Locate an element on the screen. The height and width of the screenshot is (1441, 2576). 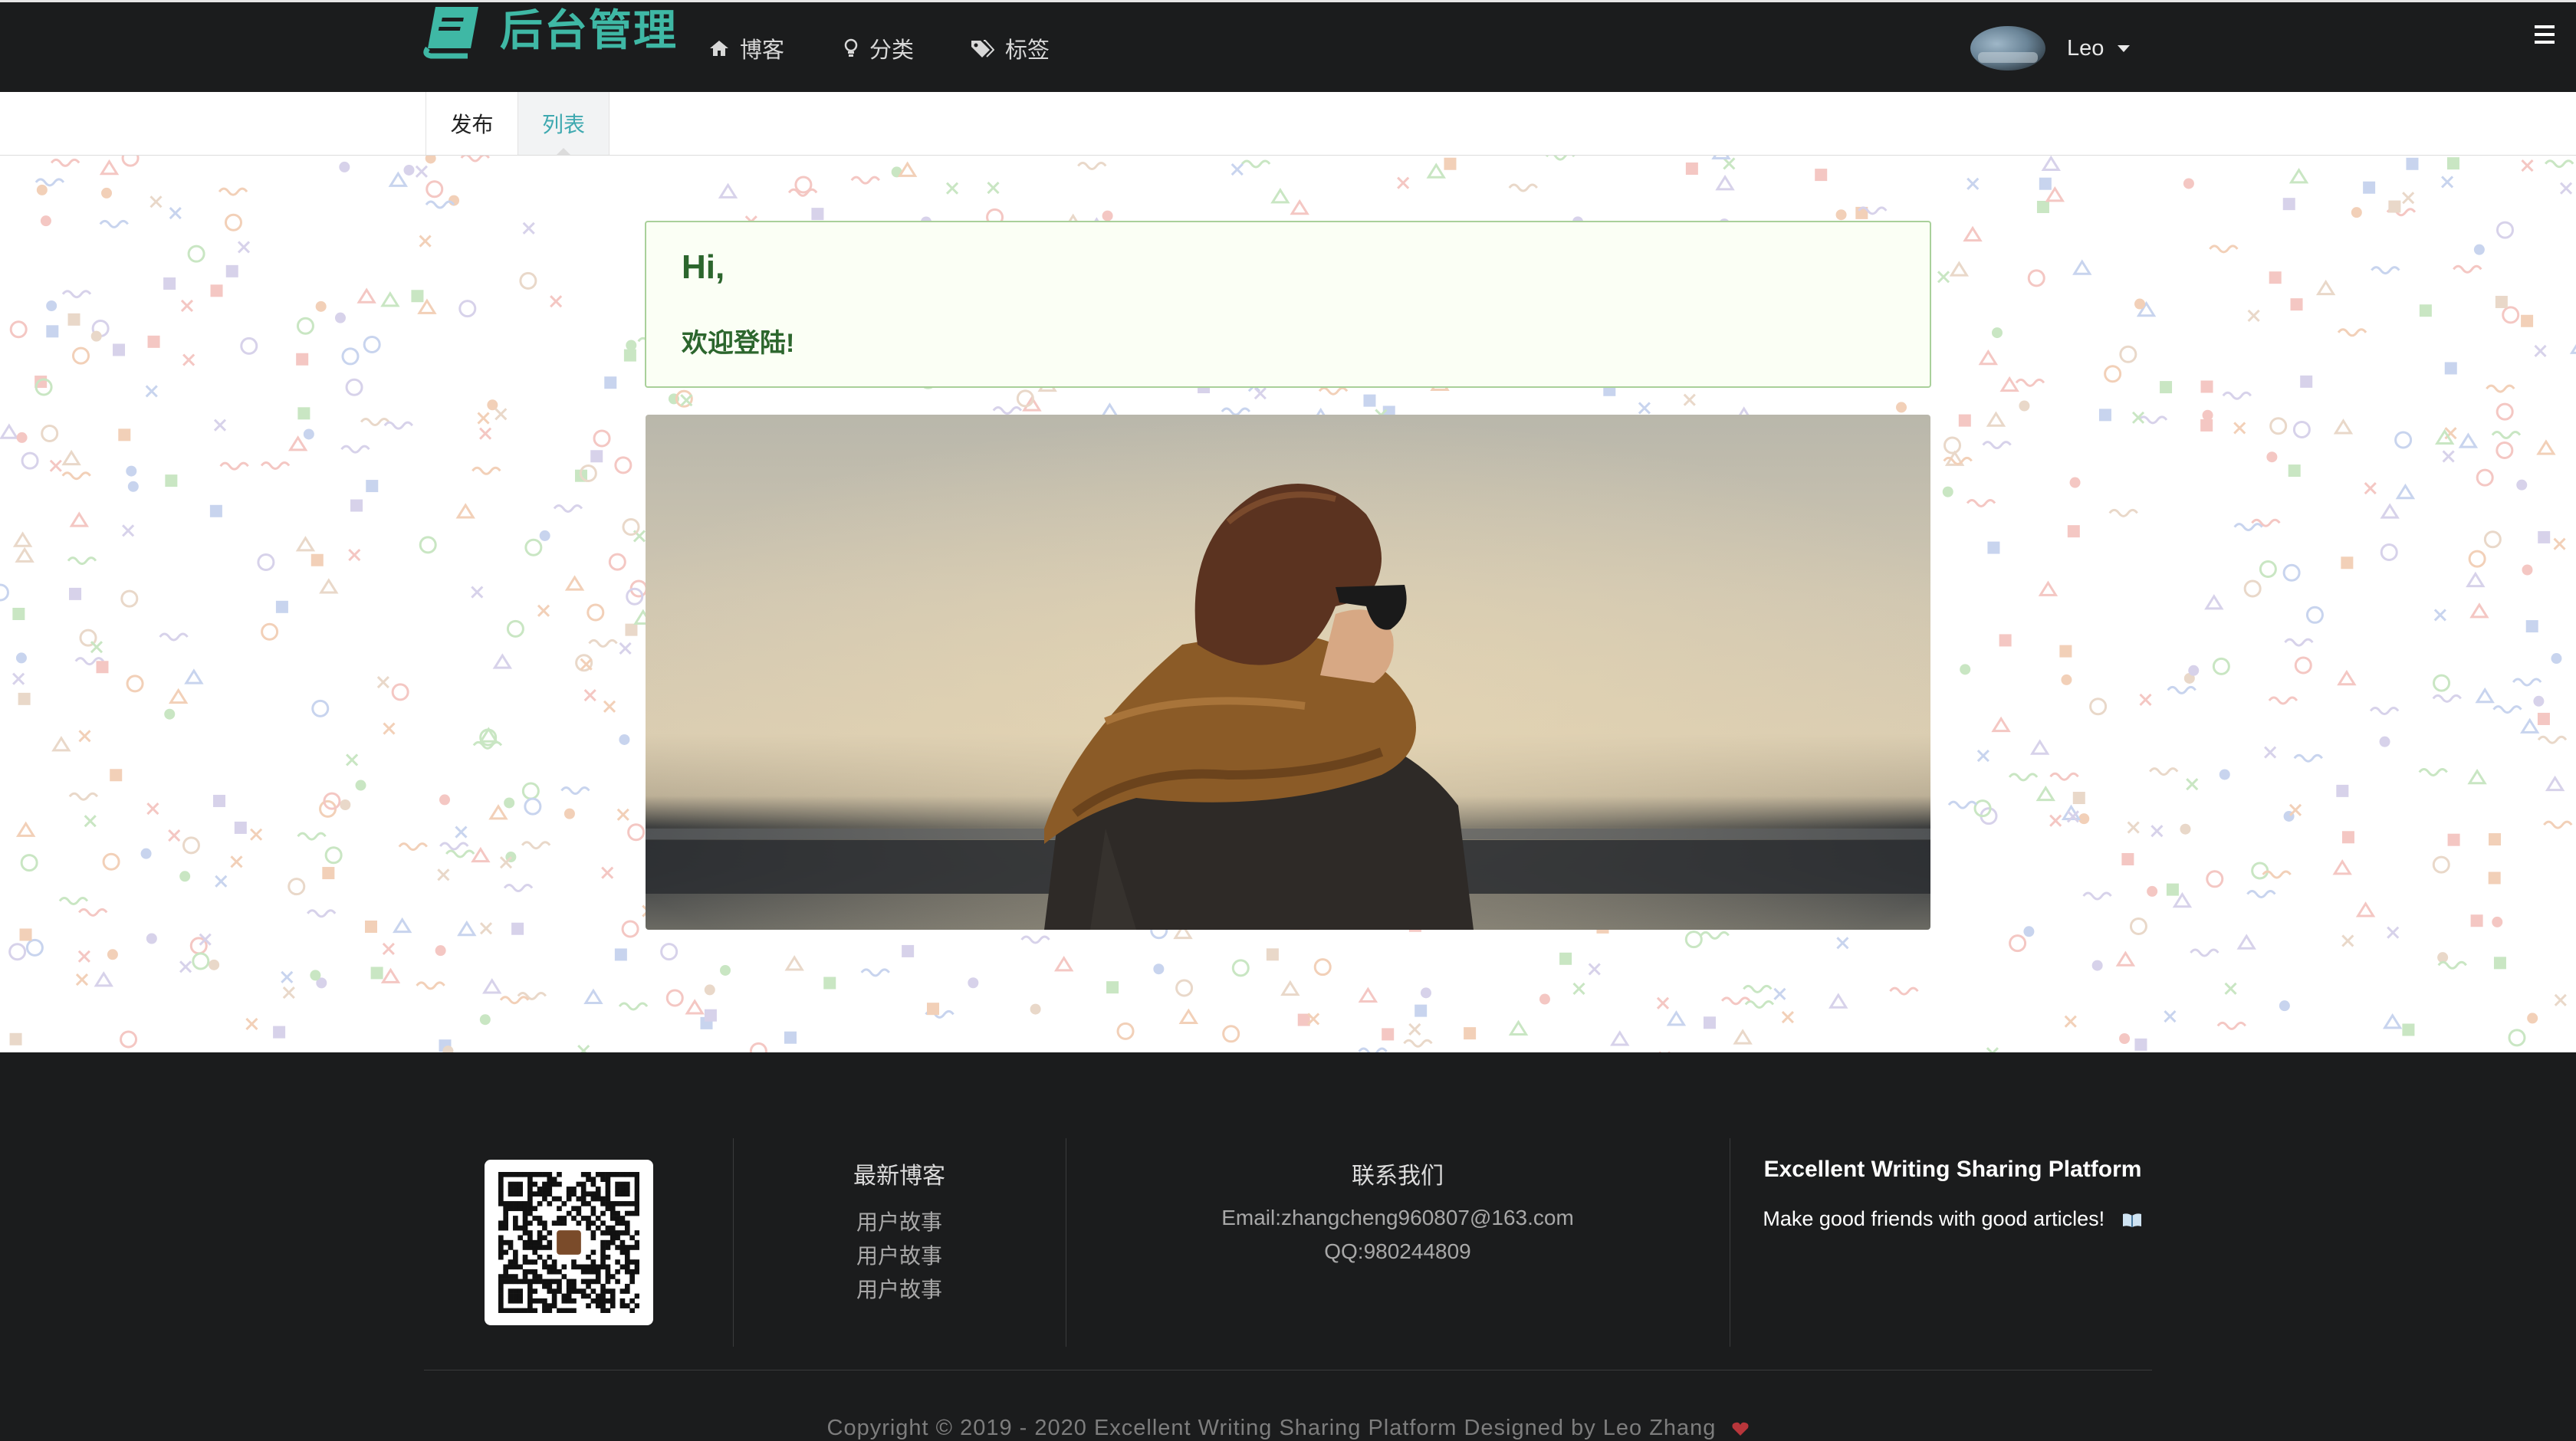
nav-item-tags: 标签 is located at coordinates (1010, 48).